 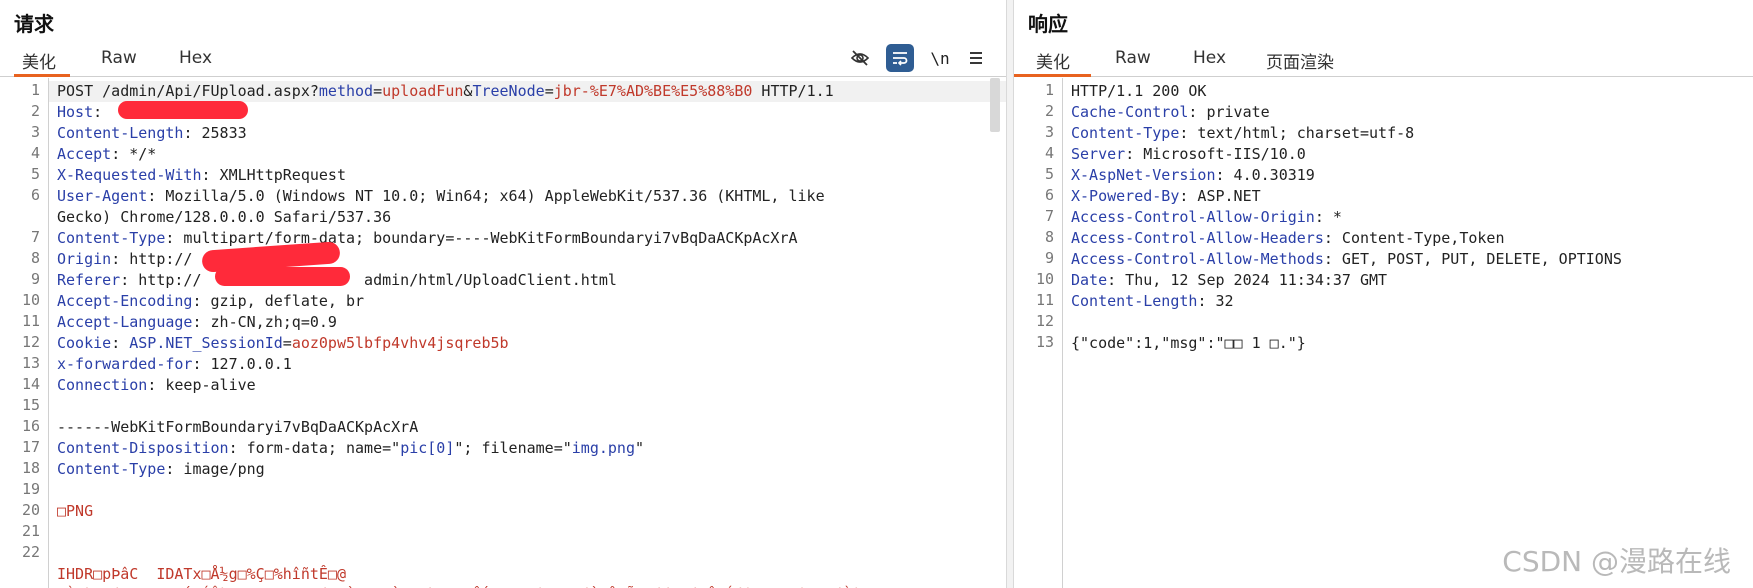 I want to click on code-line: Content-Length: 32, so click(x=1152, y=301).